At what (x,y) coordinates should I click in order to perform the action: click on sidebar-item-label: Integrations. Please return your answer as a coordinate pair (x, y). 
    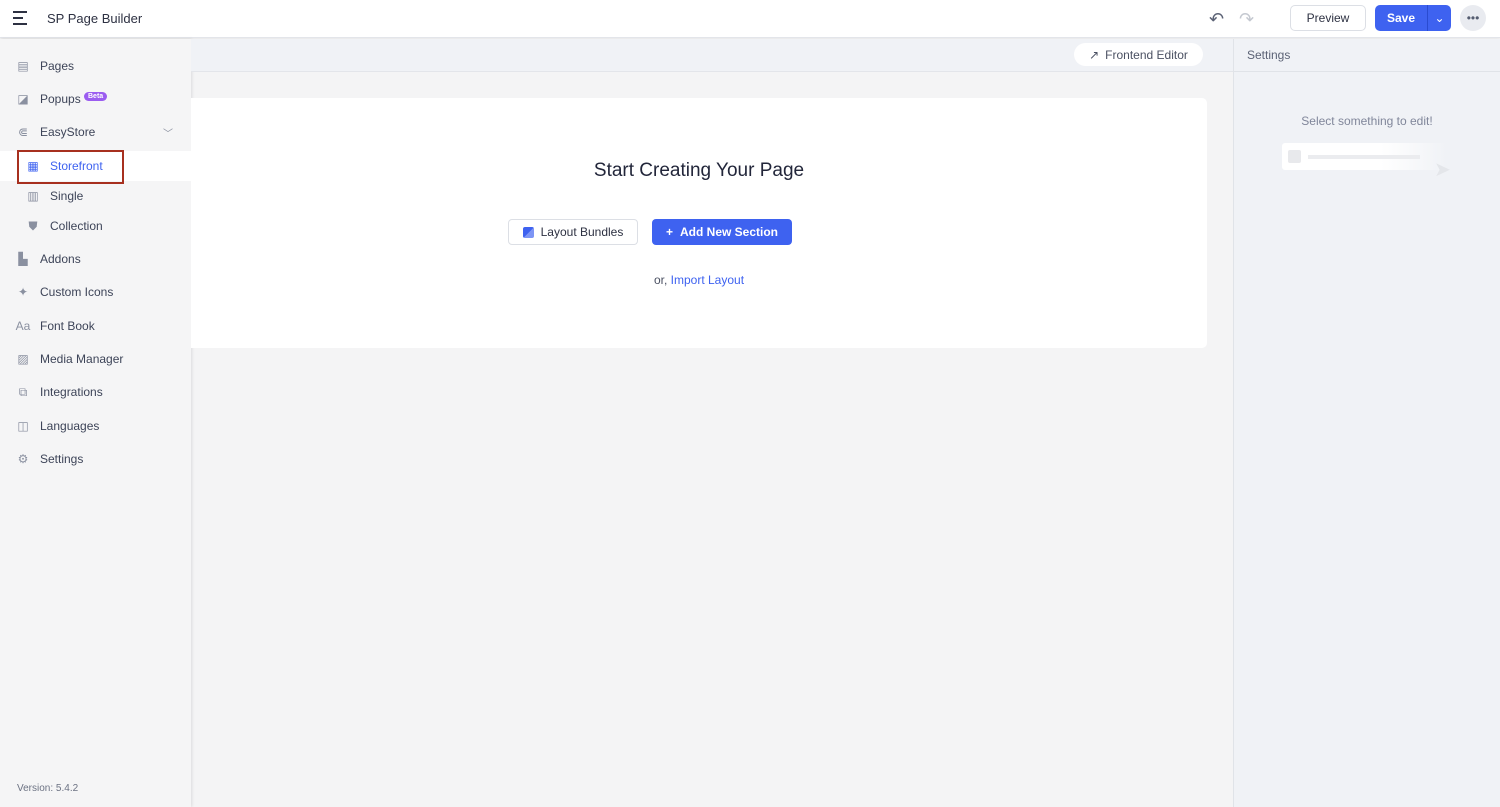
    Looking at the image, I should click on (71, 392).